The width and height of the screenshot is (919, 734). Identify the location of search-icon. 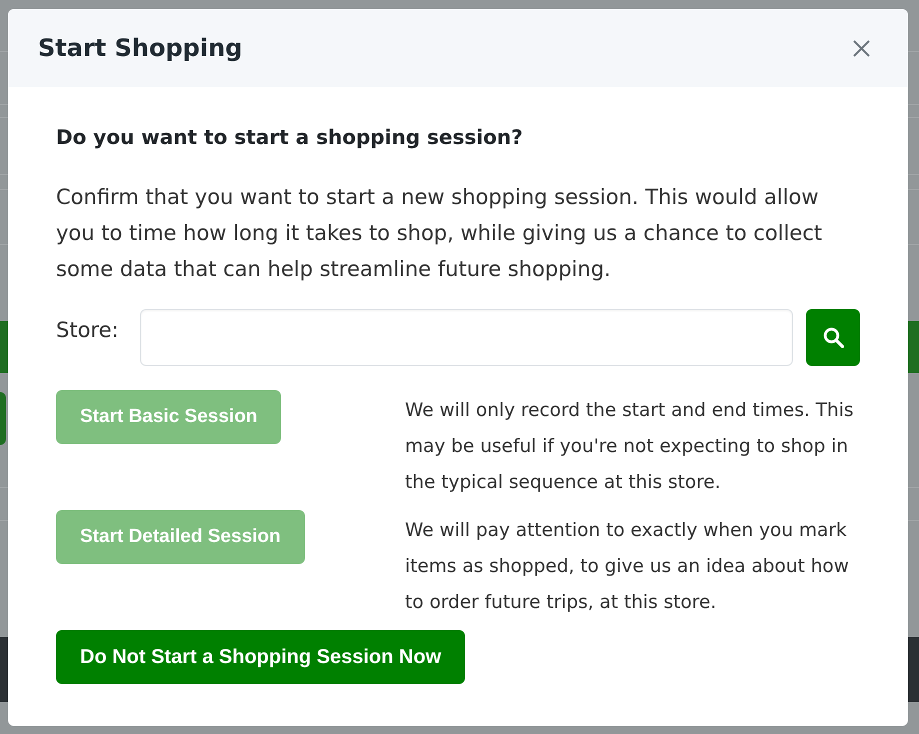
(833, 337).